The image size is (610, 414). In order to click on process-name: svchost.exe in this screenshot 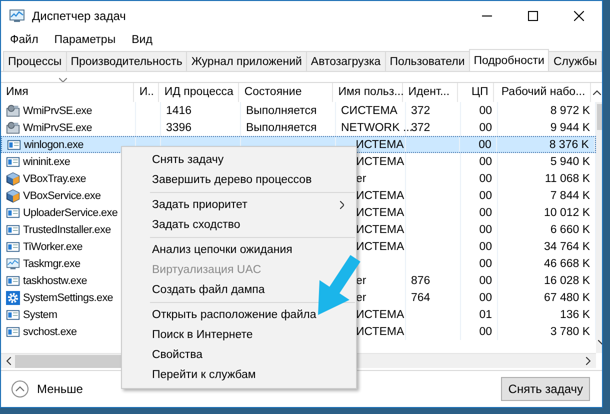, I will do `click(50, 332)`.